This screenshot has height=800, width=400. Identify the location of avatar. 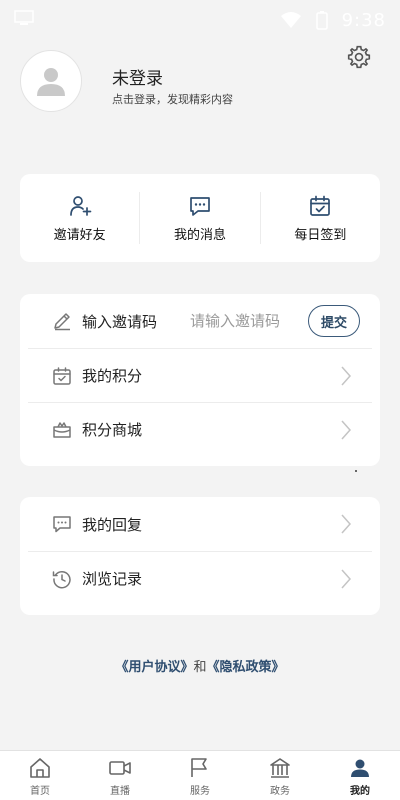
(51, 81).